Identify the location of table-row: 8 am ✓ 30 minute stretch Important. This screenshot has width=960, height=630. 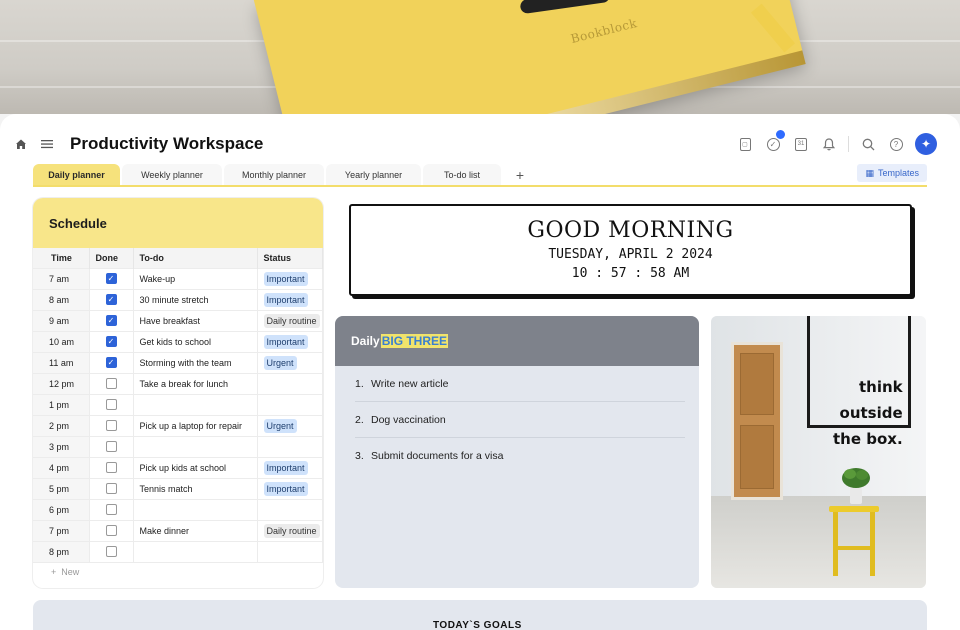
(178, 299).